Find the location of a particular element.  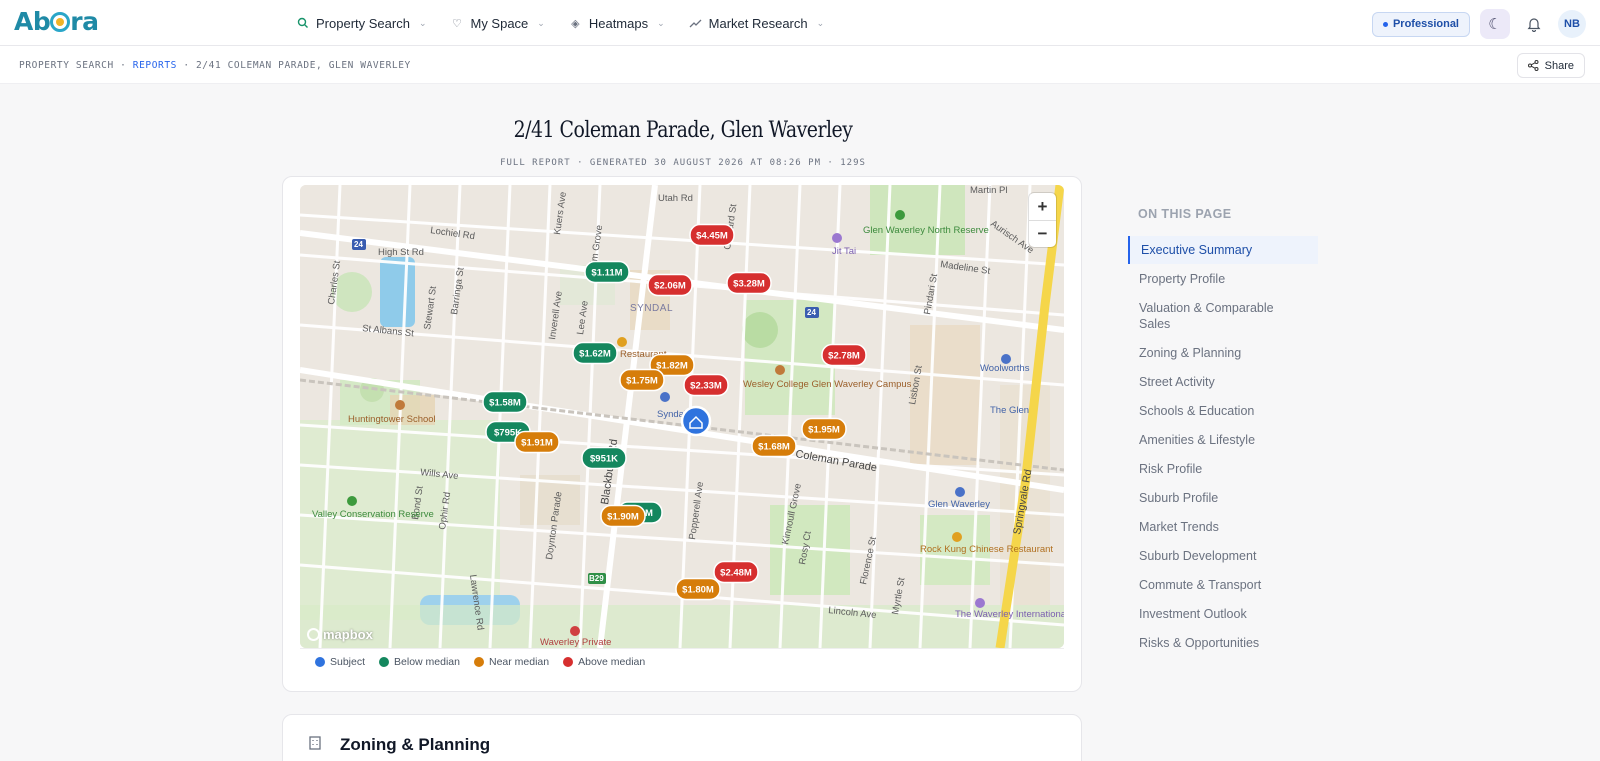

nav-market-research: Market Research ⌄ is located at coordinates (757, 23).